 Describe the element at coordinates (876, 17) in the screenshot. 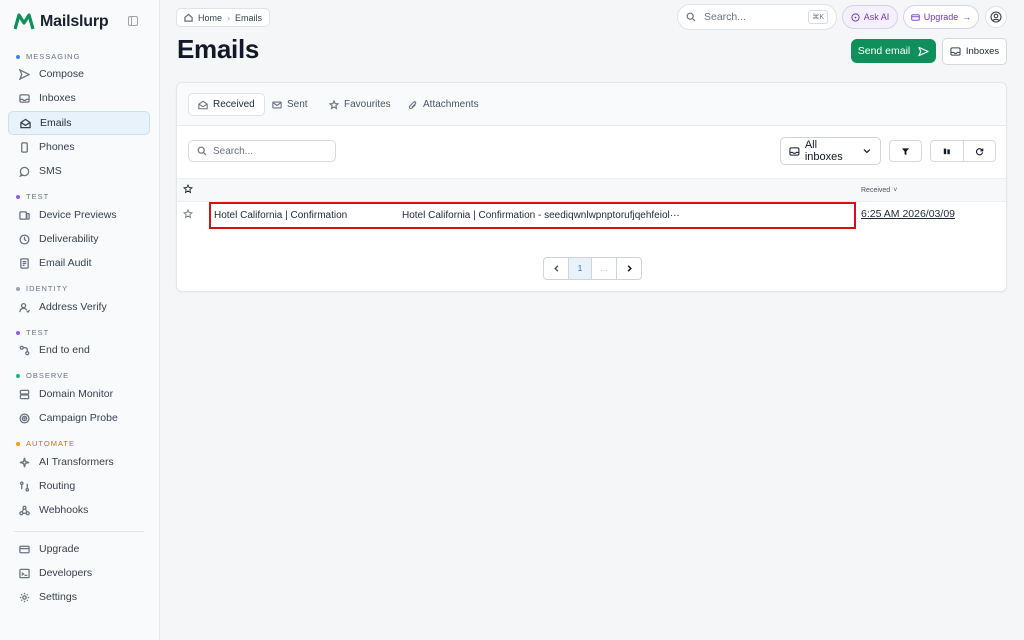

I see `ask-ai-label: Ask AI` at that location.